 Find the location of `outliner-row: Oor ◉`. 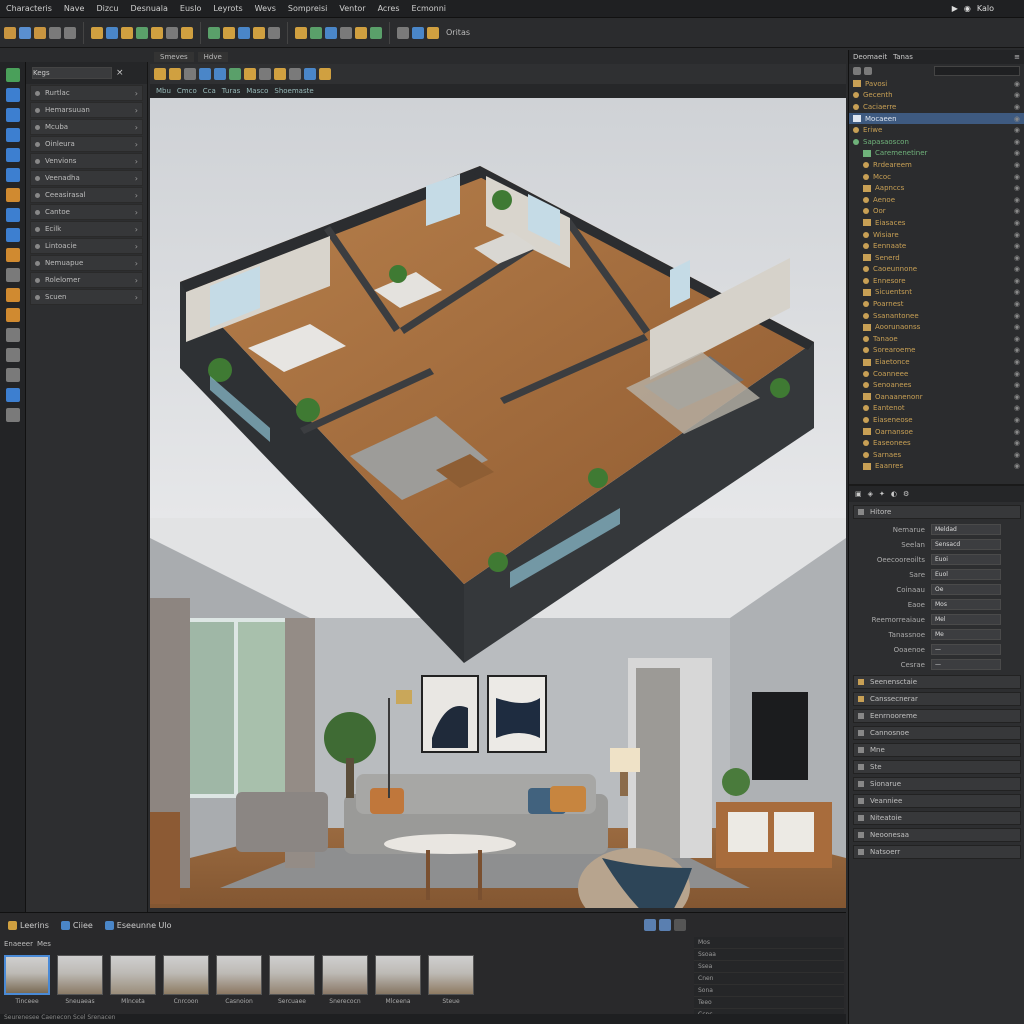

outliner-row: Oor ◉ is located at coordinates (936, 212).